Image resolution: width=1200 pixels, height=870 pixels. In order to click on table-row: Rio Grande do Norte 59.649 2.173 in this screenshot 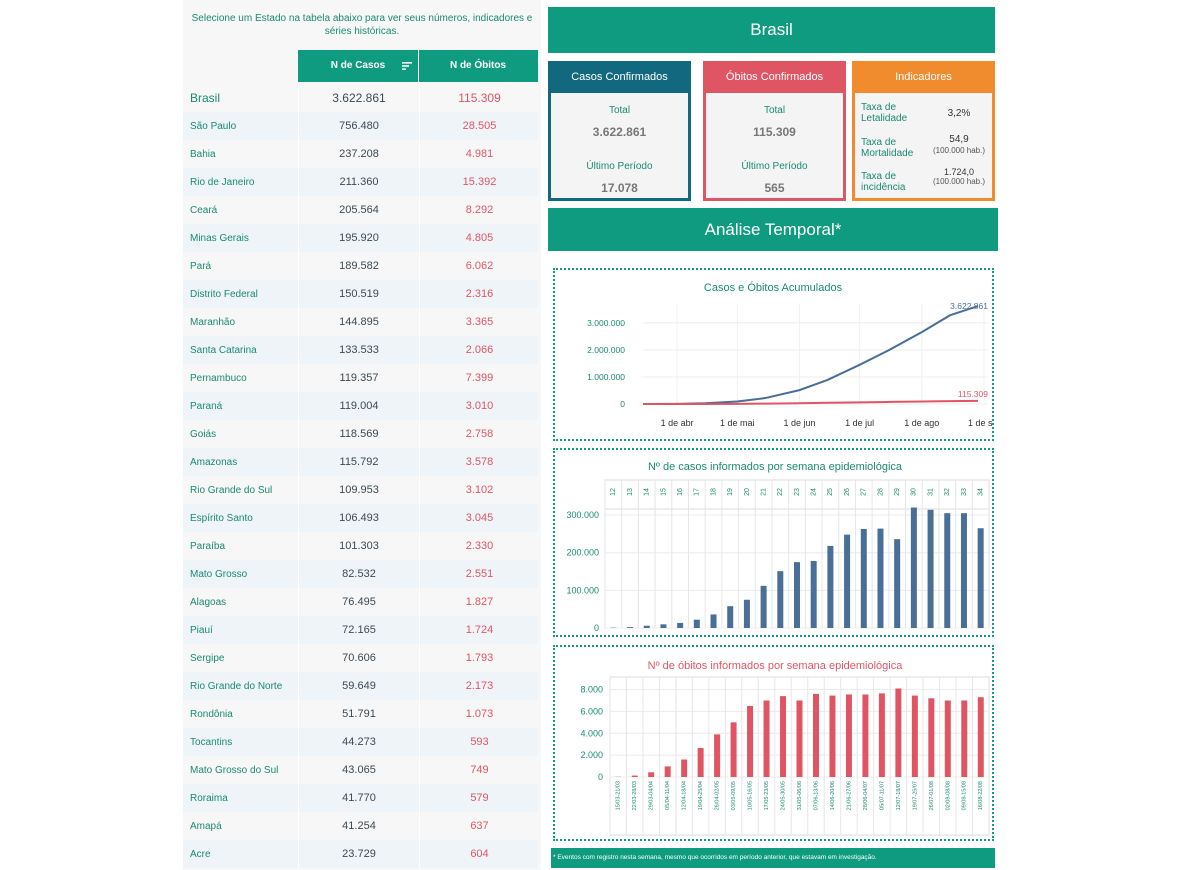, I will do `click(360, 686)`.